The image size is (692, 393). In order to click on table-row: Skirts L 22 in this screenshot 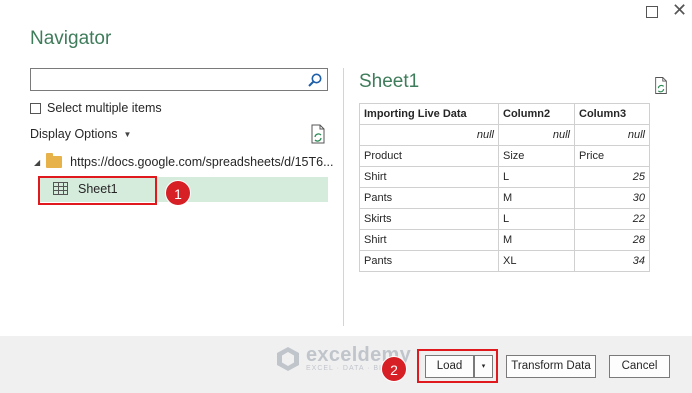, I will do `click(504, 219)`.